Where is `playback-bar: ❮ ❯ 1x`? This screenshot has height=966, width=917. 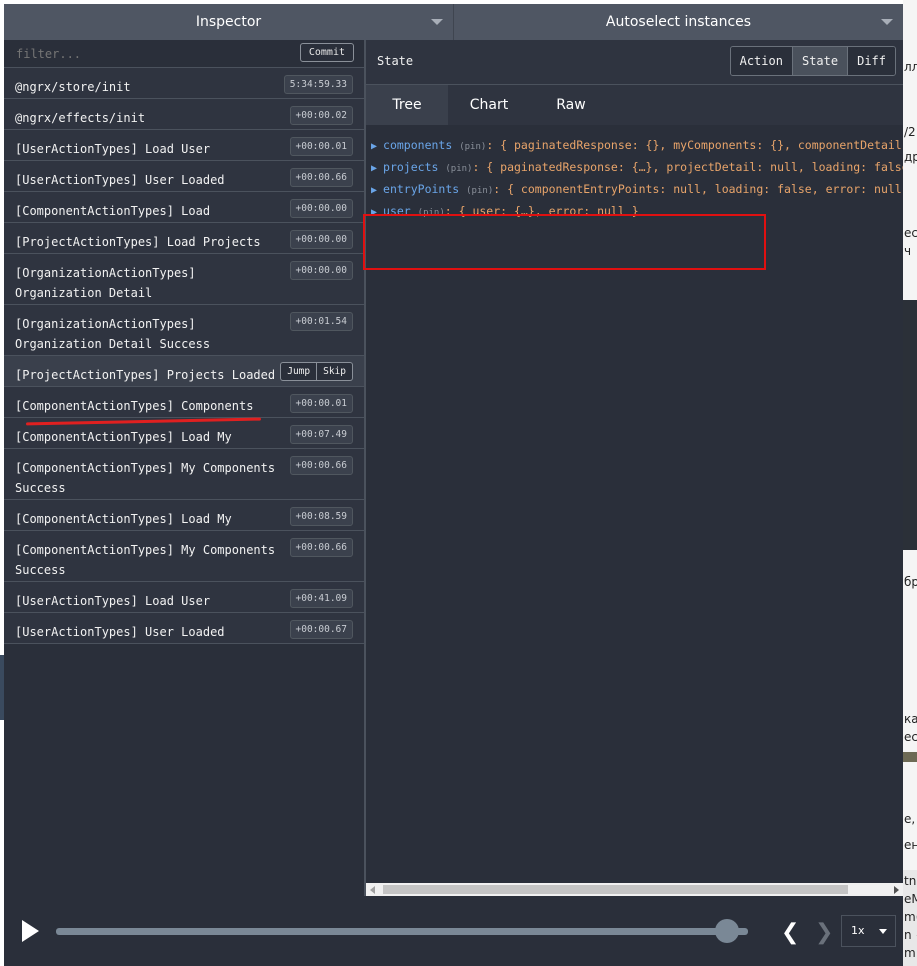 playback-bar: ❮ ❯ 1x is located at coordinates (453, 931).